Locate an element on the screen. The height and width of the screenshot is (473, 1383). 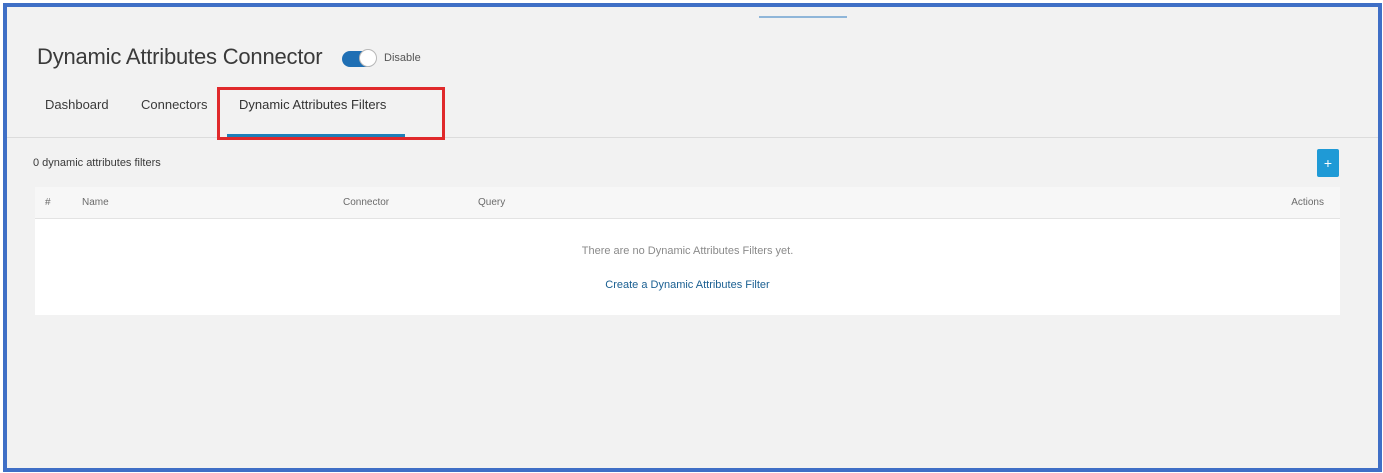
tab-dynamic-attributes-filters: Dynamic Attributes Filters is located at coordinates (312, 104).